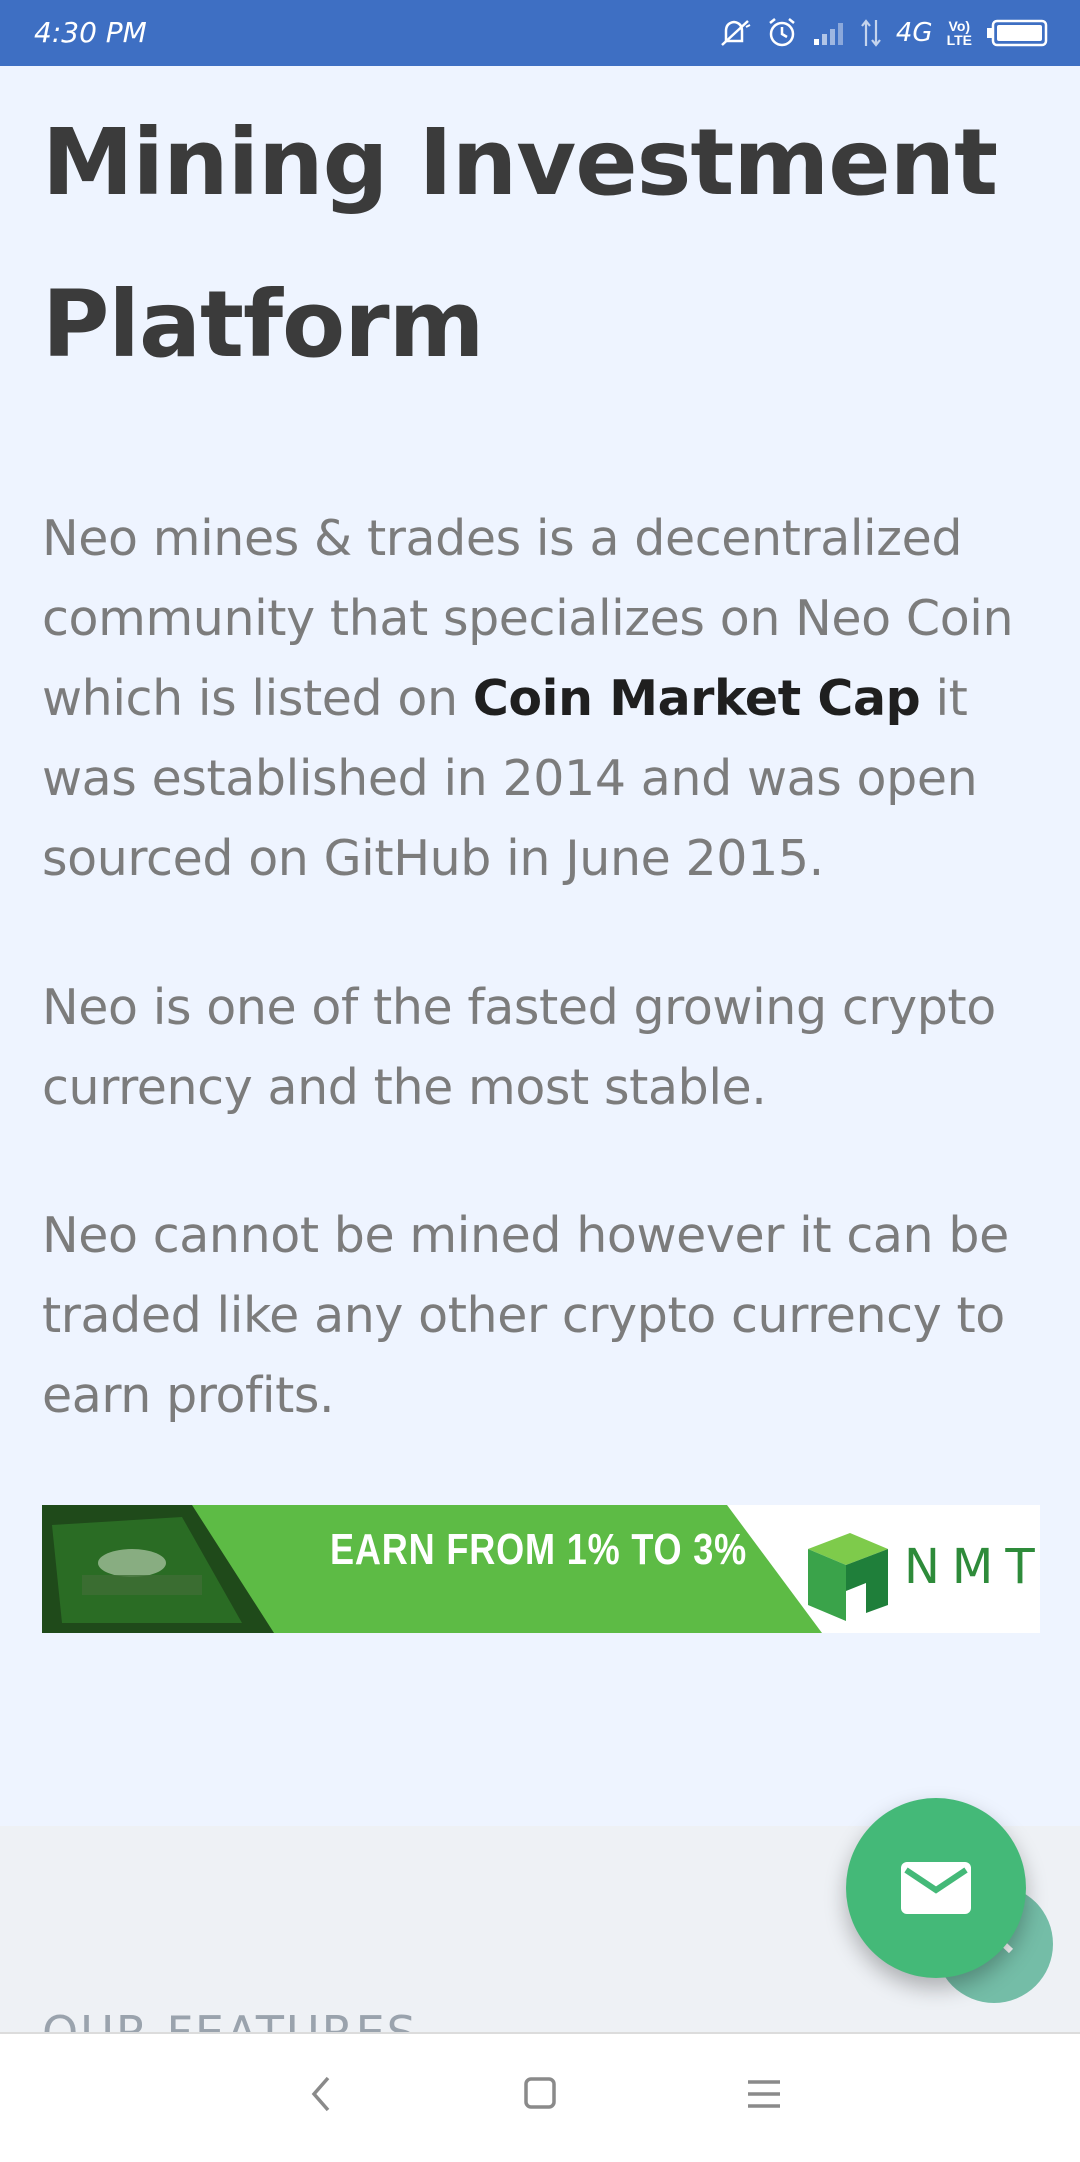 This screenshot has height=2162, width=1080. I want to click on mute-icon, so click(736, 33).